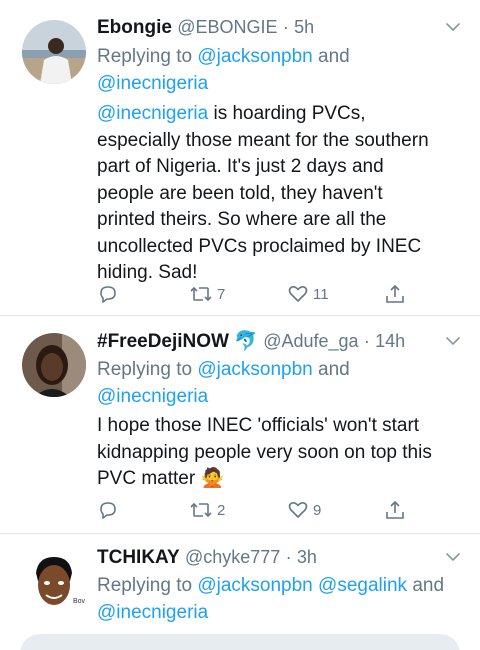  I want to click on retweet-count: 7, so click(221, 294).